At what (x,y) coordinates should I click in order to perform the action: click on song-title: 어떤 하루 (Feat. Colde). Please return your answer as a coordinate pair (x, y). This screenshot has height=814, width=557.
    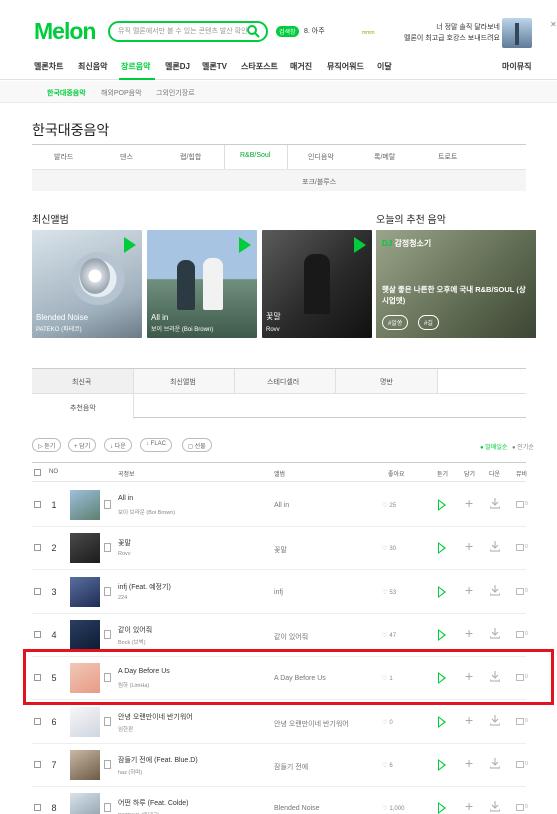
    Looking at the image, I should click on (153, 803).